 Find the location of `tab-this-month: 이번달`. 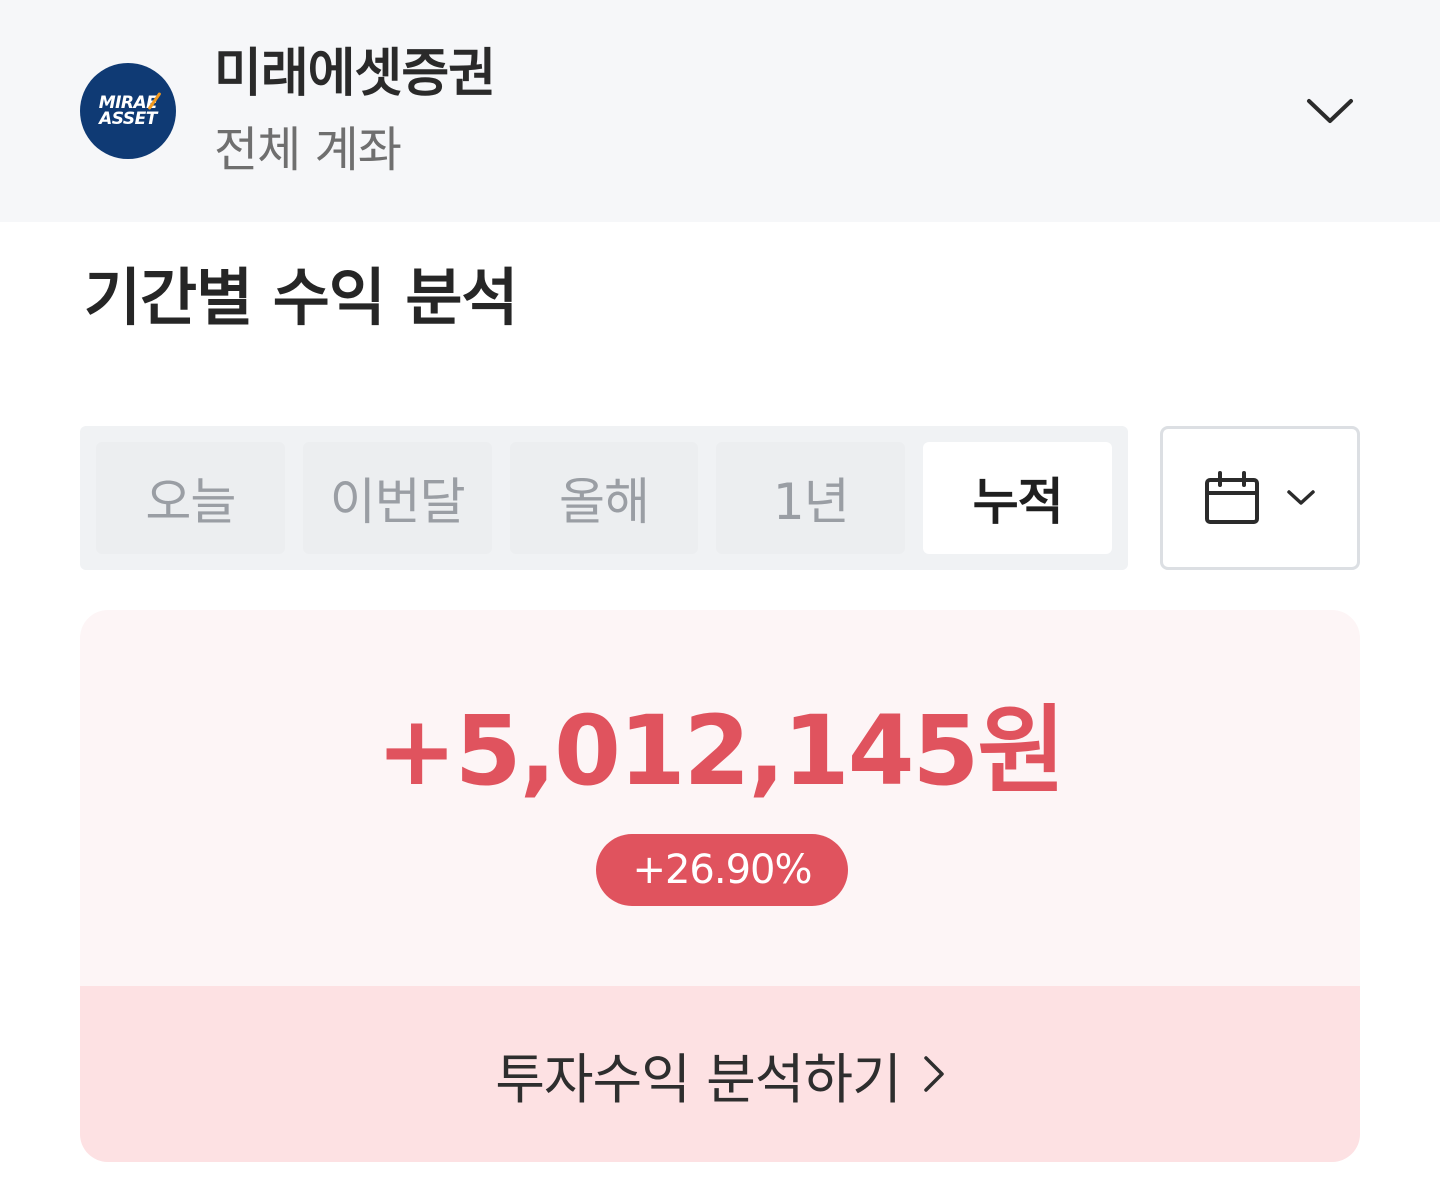

tab-this-month: 이번달 is located at coordinates (397, 498).